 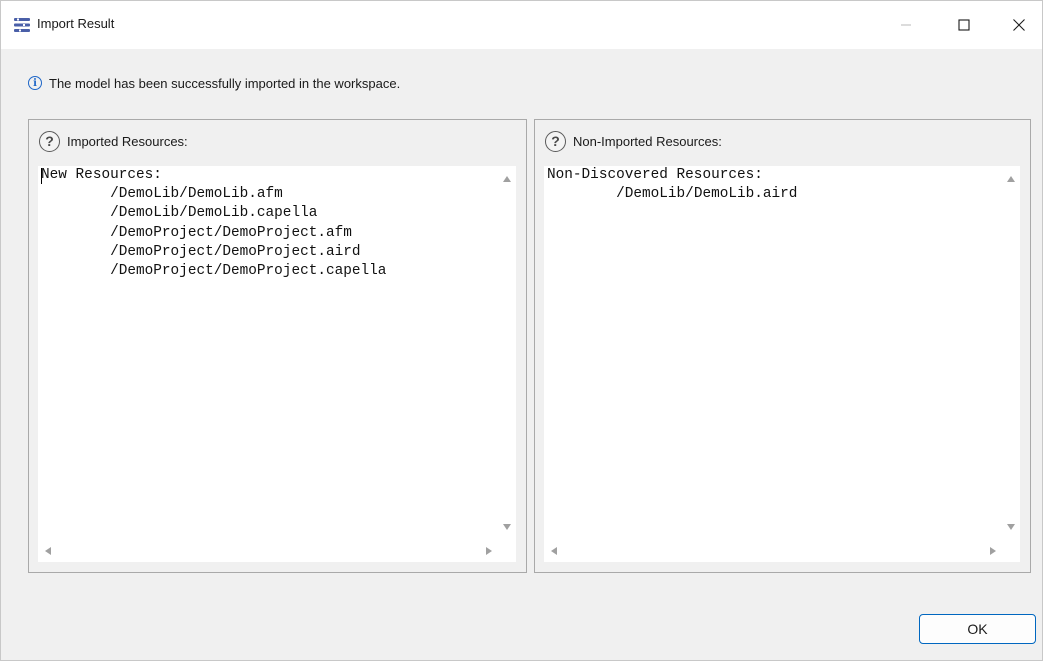 I want to click on maximize-icon, so click(x=964, y=25).